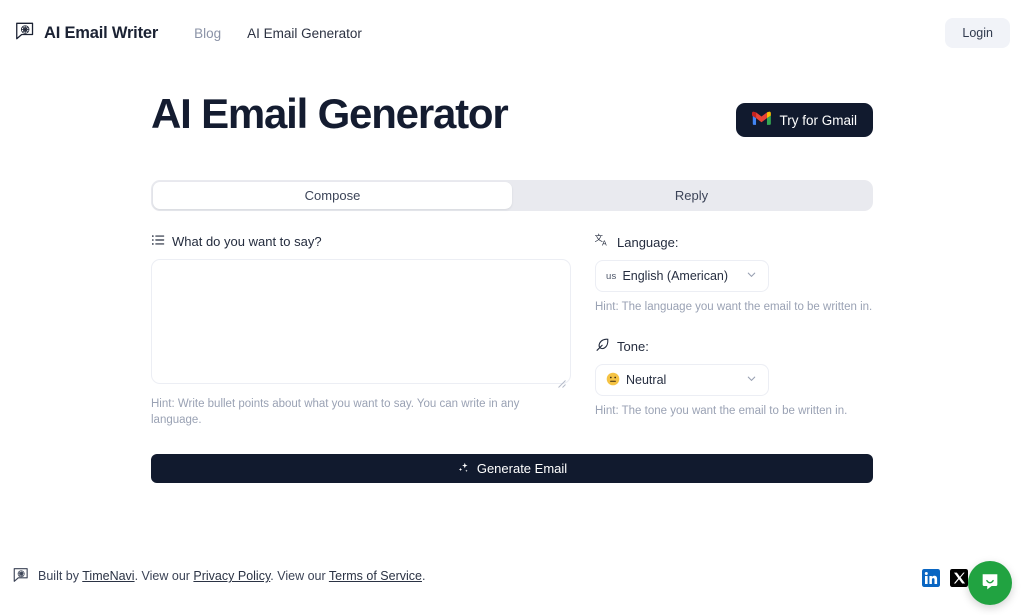 The height and width of the screenshot is (615, 1024). I want to click on compose-label-row: What do you want to say?, so click(361, 241).